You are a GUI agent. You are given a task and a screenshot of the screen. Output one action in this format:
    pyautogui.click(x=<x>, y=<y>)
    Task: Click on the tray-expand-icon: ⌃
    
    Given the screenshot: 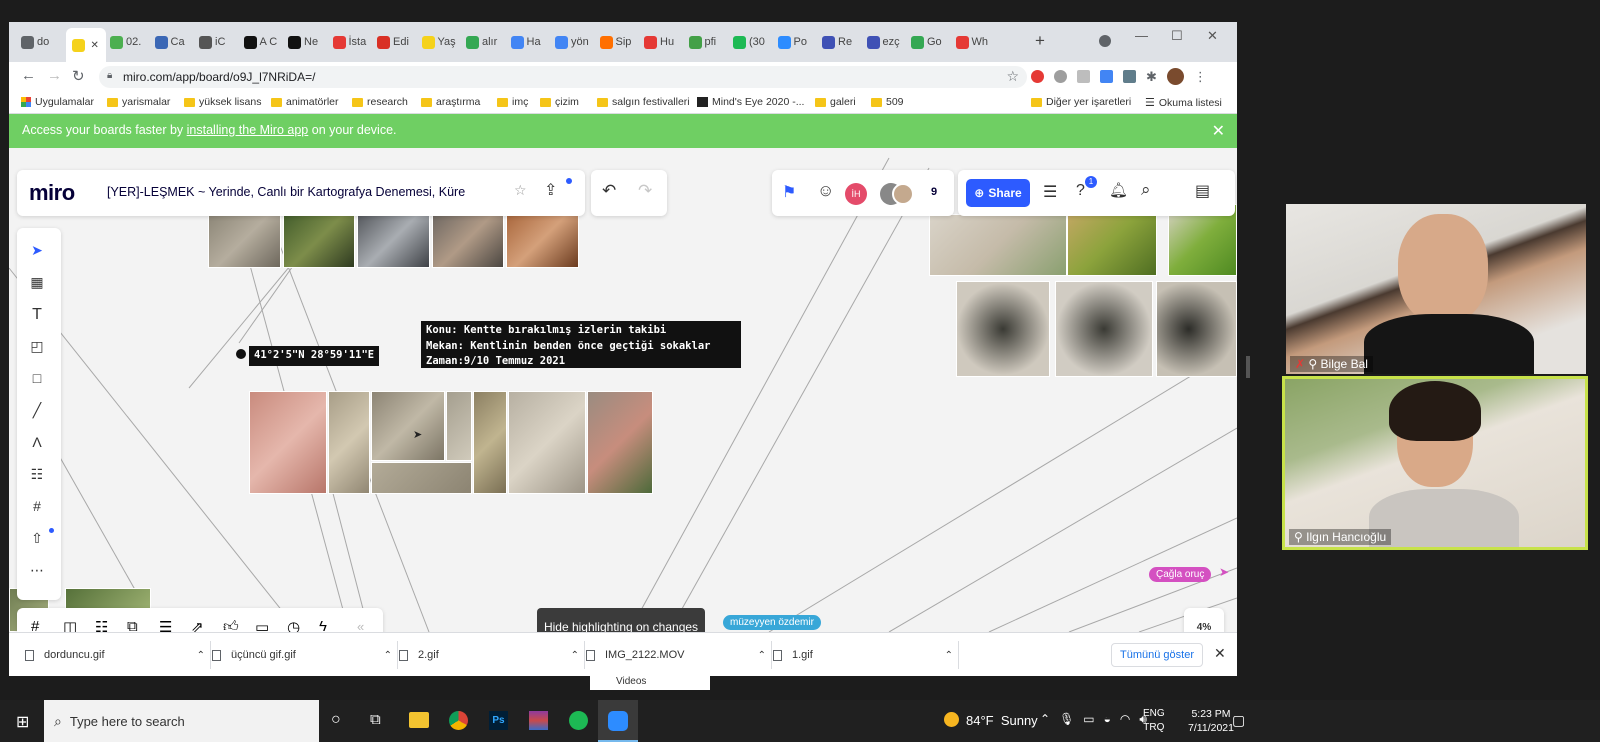 What is the action you would take?
    pyautogui.click(x=1045, y=719)
    